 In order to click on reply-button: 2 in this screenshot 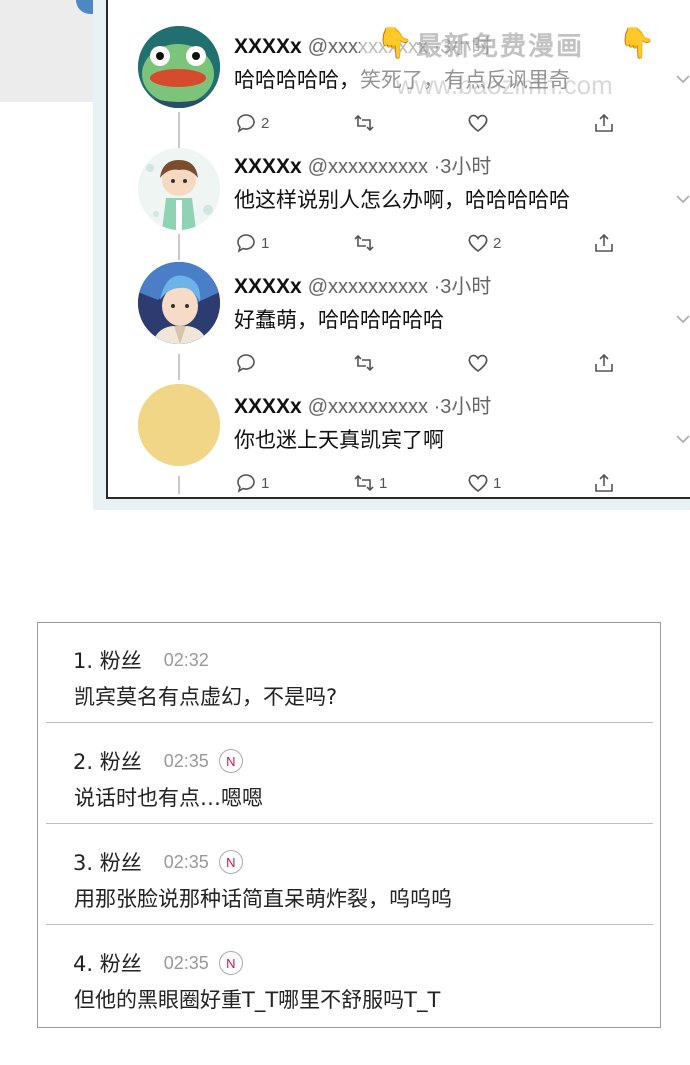, I will do `click(251, 123)`.